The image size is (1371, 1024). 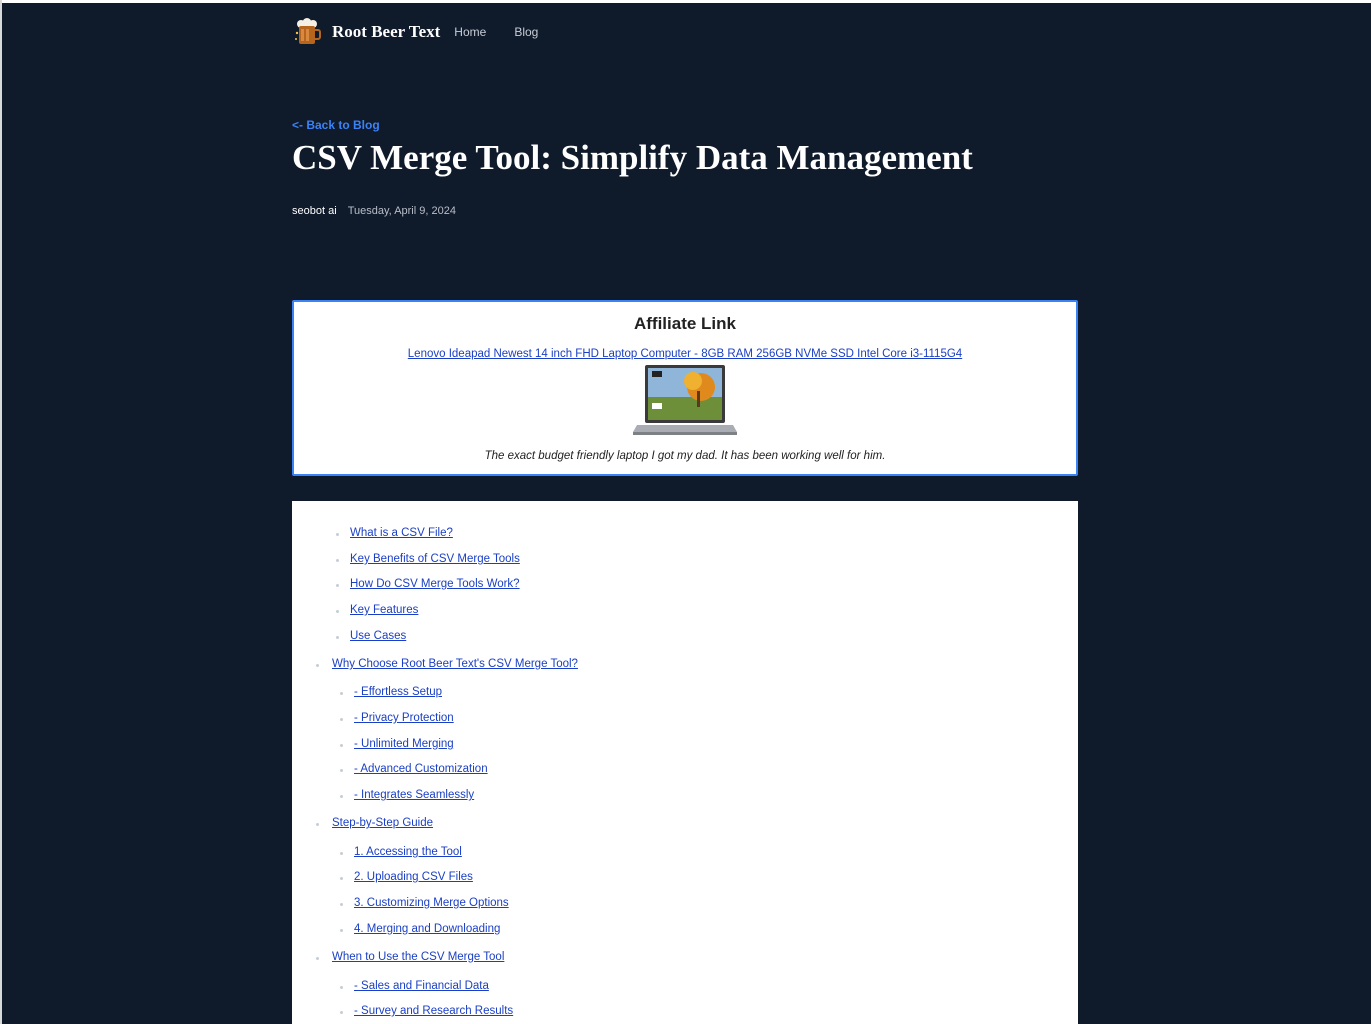 I want to click on toc-link: 4. Merging and Downloading, so click(x=427, y=929).